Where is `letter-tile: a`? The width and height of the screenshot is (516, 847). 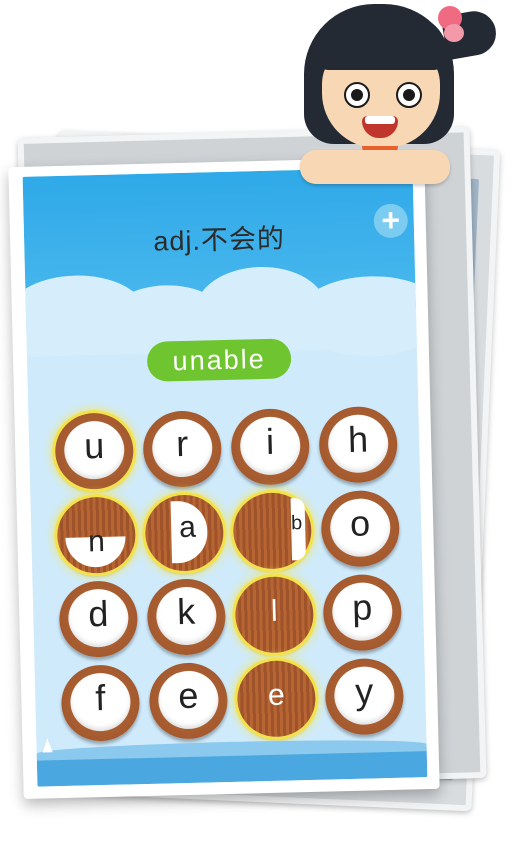
letter-tile: a is located at coordinates (184, 533).